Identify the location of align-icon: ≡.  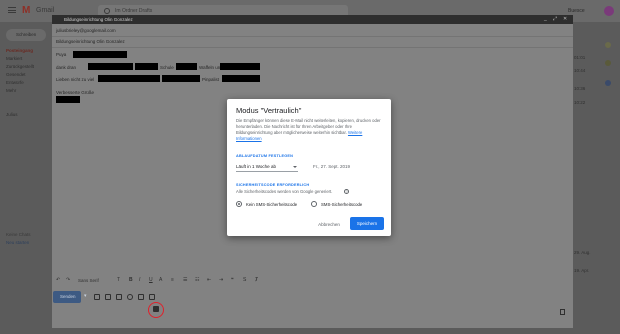
(172, 280).